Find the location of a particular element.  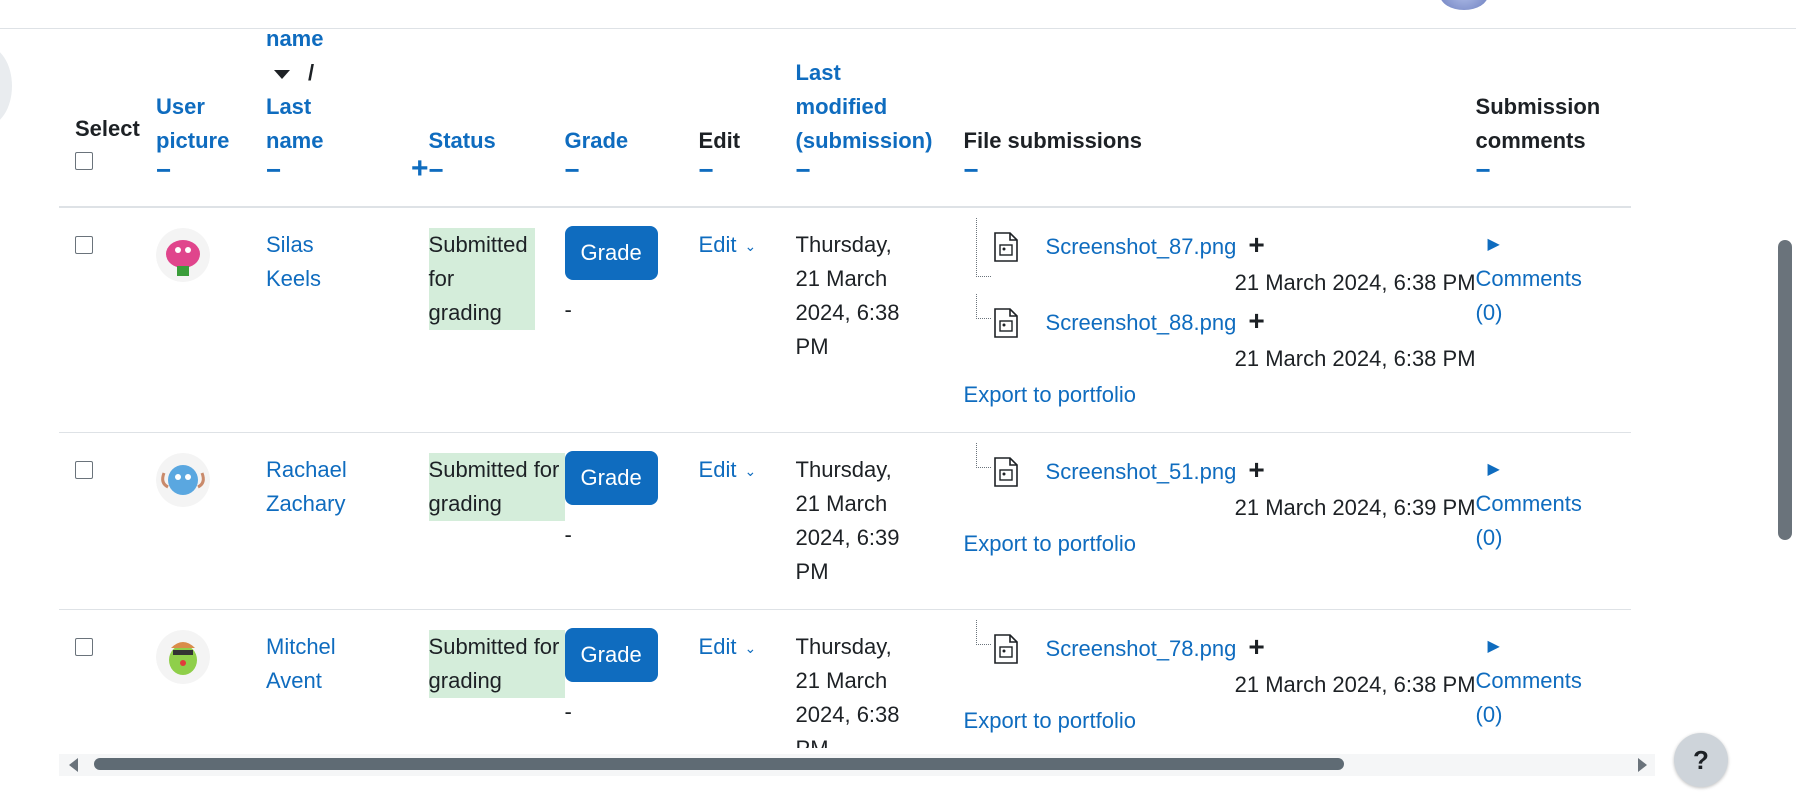

user-picture-header-link: User picture is located at coordinates (201, 124).